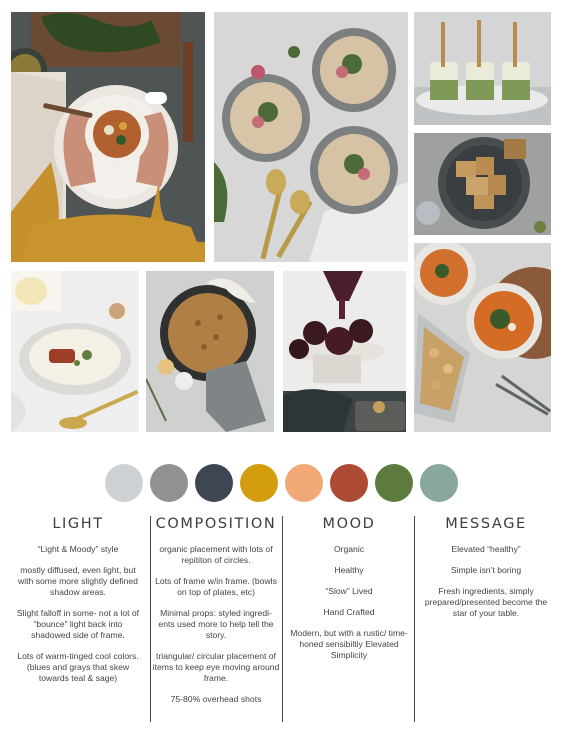  What do you see at coordinates (108, 137) in the screenshot?
I see `photo-hands-holding-soup` at bounding box center [108, 137].